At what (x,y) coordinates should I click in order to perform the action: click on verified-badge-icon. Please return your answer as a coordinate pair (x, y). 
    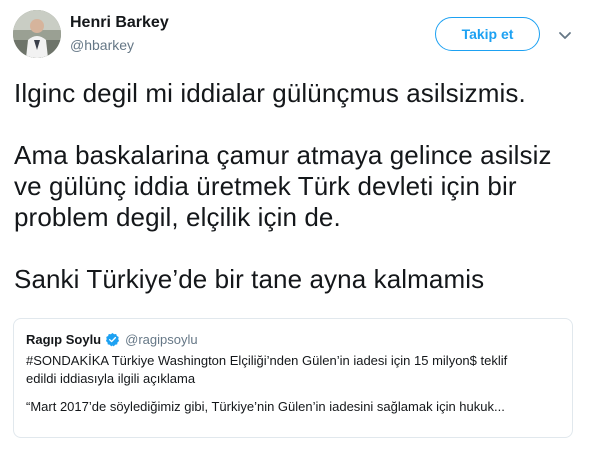
    Looking at the image, I should click on (112, 339).